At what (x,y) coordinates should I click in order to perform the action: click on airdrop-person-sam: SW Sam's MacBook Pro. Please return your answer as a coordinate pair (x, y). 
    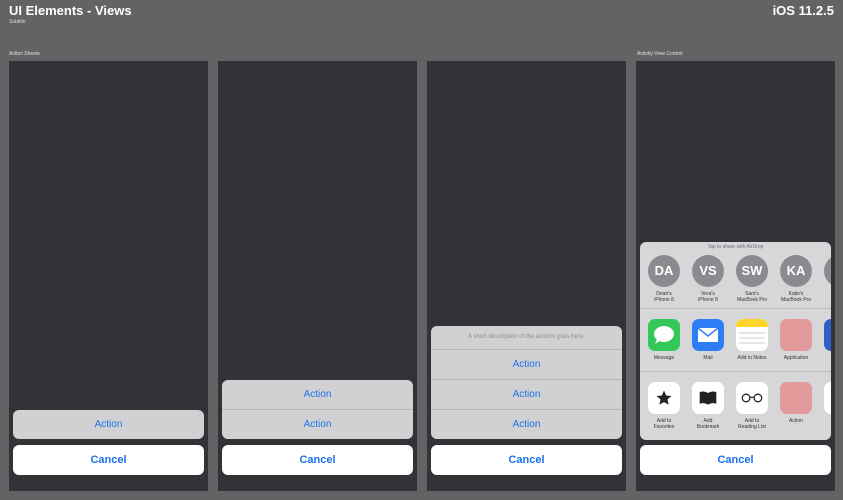
    Looking at the image, I should click on (752, 279).